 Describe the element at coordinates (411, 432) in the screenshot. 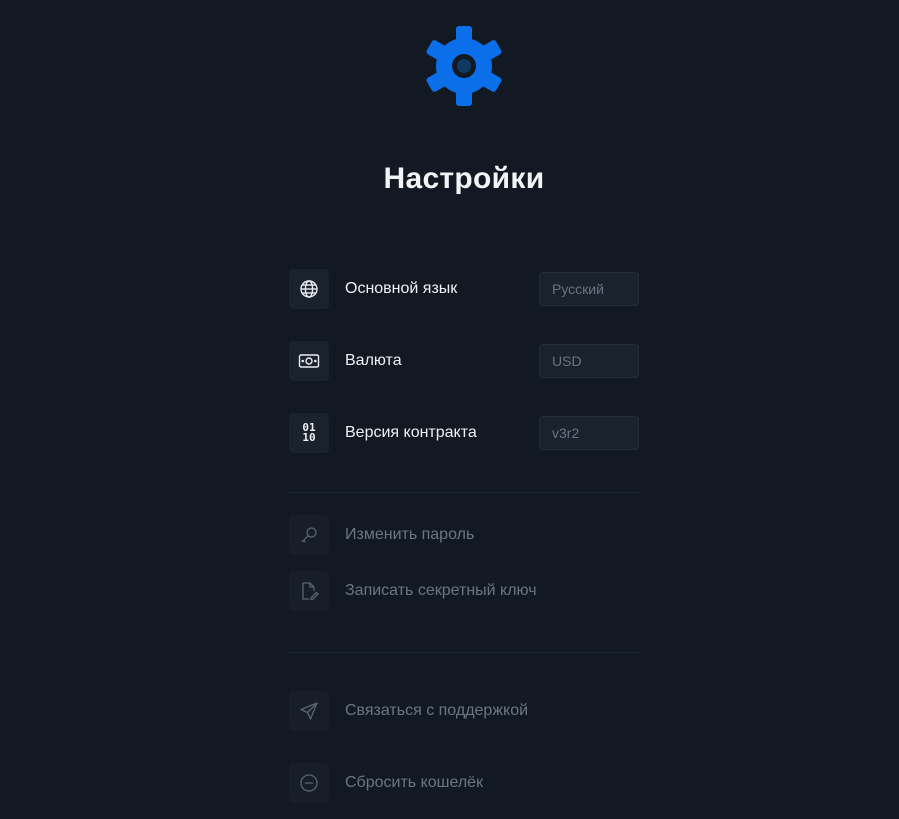

I see `setting-label-contract-version: Версия контракта` at that location.